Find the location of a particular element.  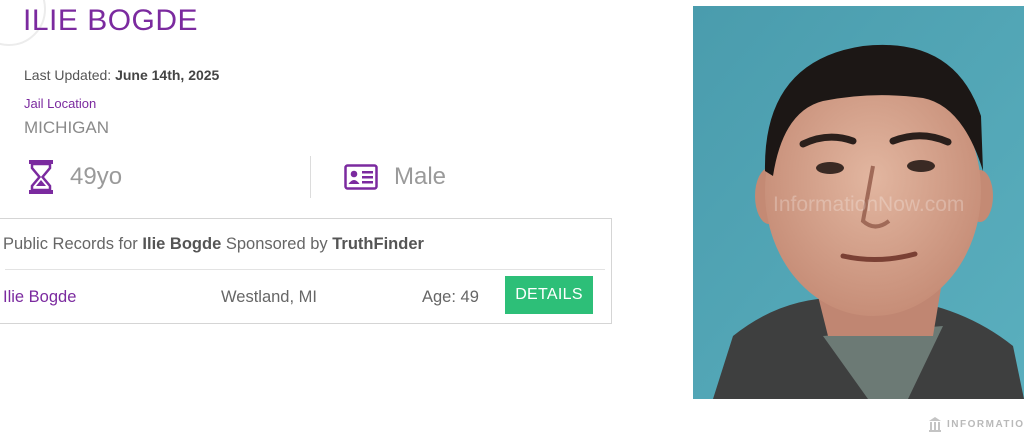

last-updated-value: June 14th, 2025 is located at coordinates (167, 75).